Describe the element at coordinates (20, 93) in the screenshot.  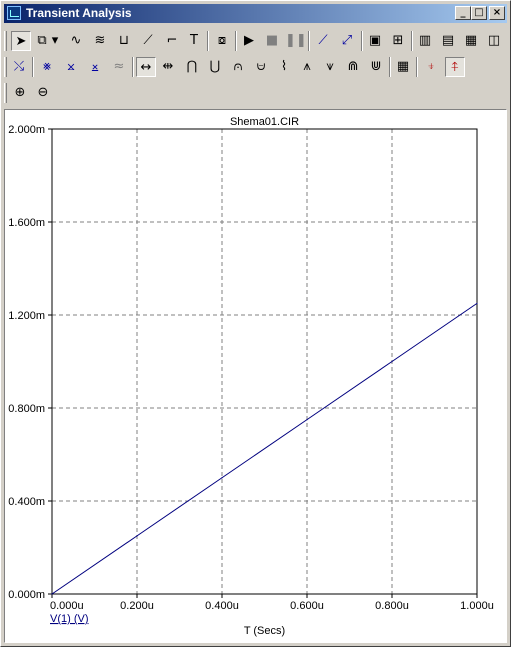
I see `zoom-in-icon: ⊕` at that location.